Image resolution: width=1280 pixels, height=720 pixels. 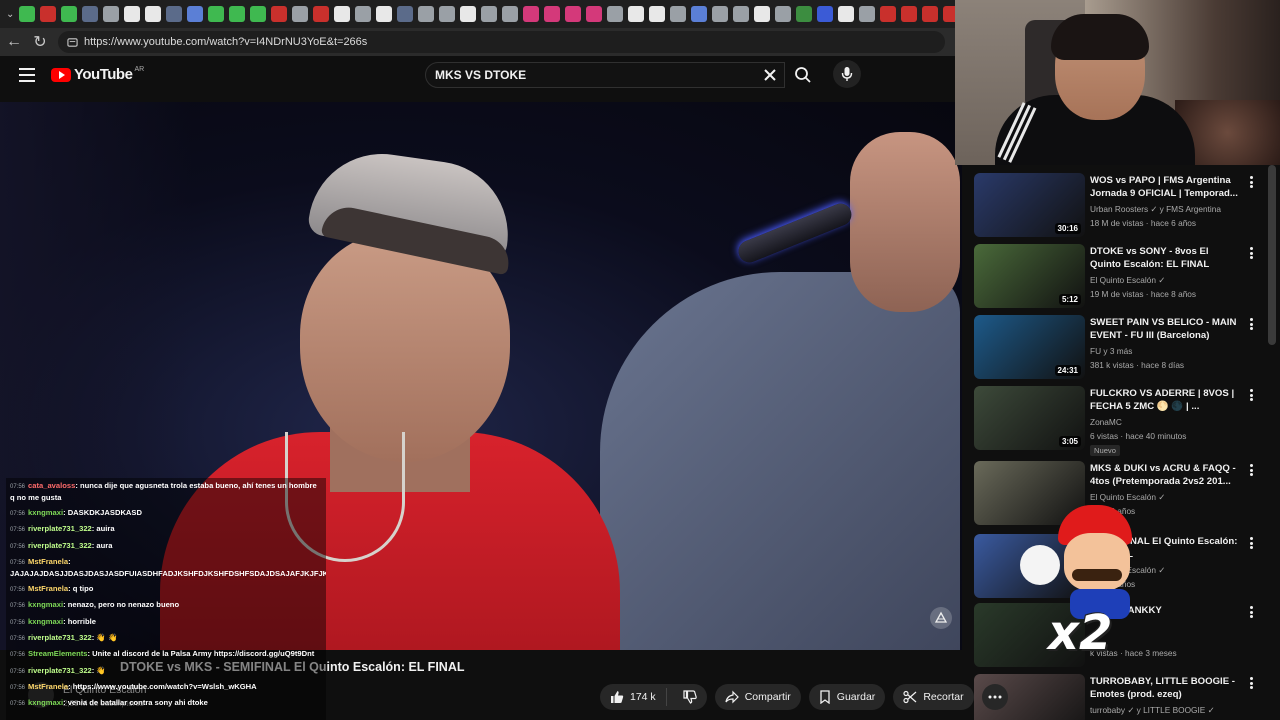 I want to click on video-thumbnail: 30:16, so click(x=1029, y=205).